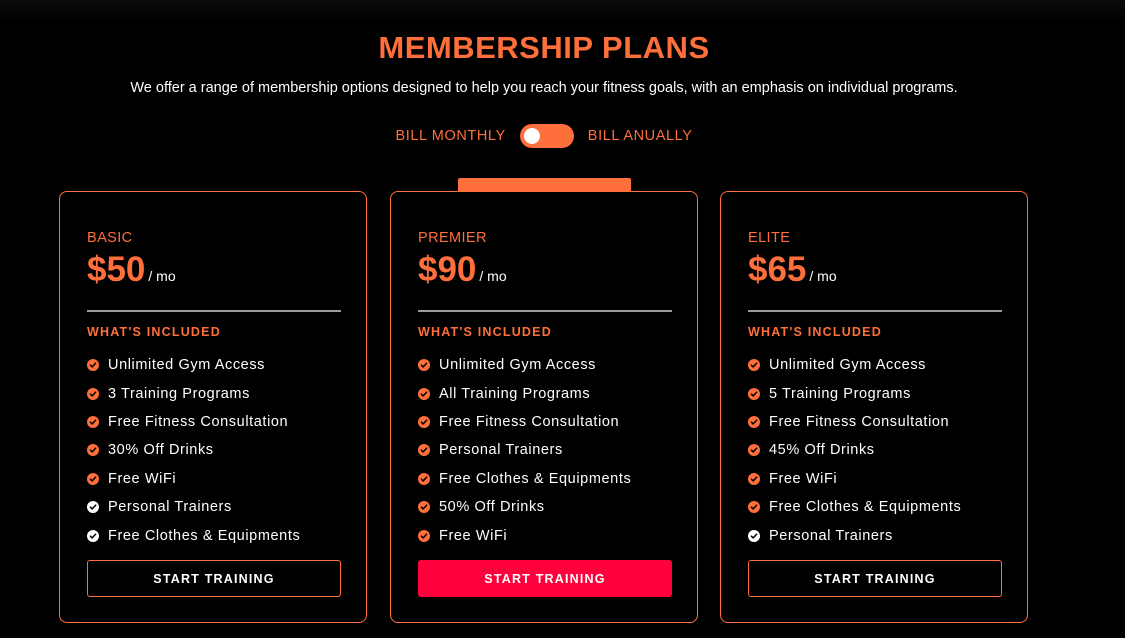 The image size is (1125, 638). I want to click on feature-item: 50% Off Drinks, so click(524, 507).